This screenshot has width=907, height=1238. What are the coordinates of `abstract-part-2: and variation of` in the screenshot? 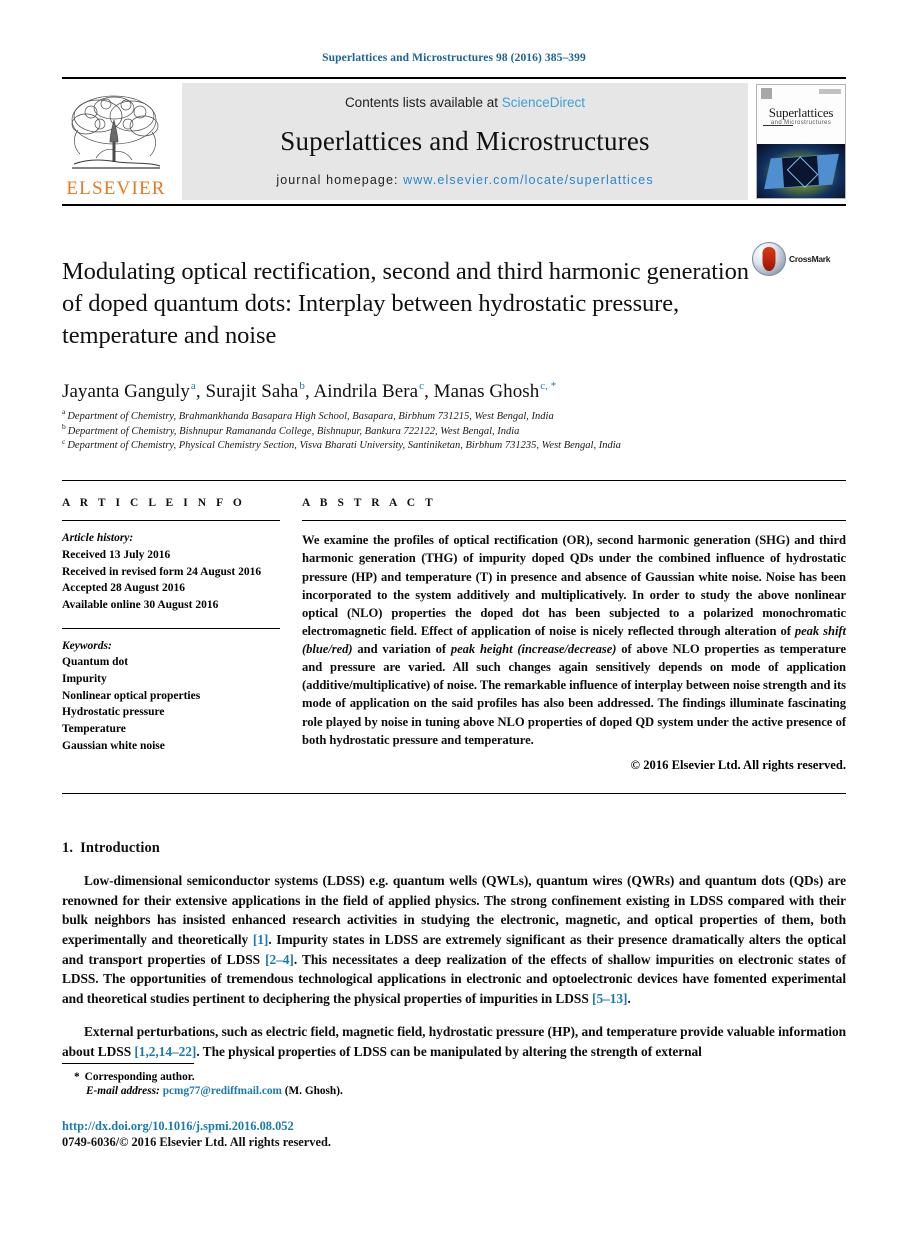 It's located at (401, 649).